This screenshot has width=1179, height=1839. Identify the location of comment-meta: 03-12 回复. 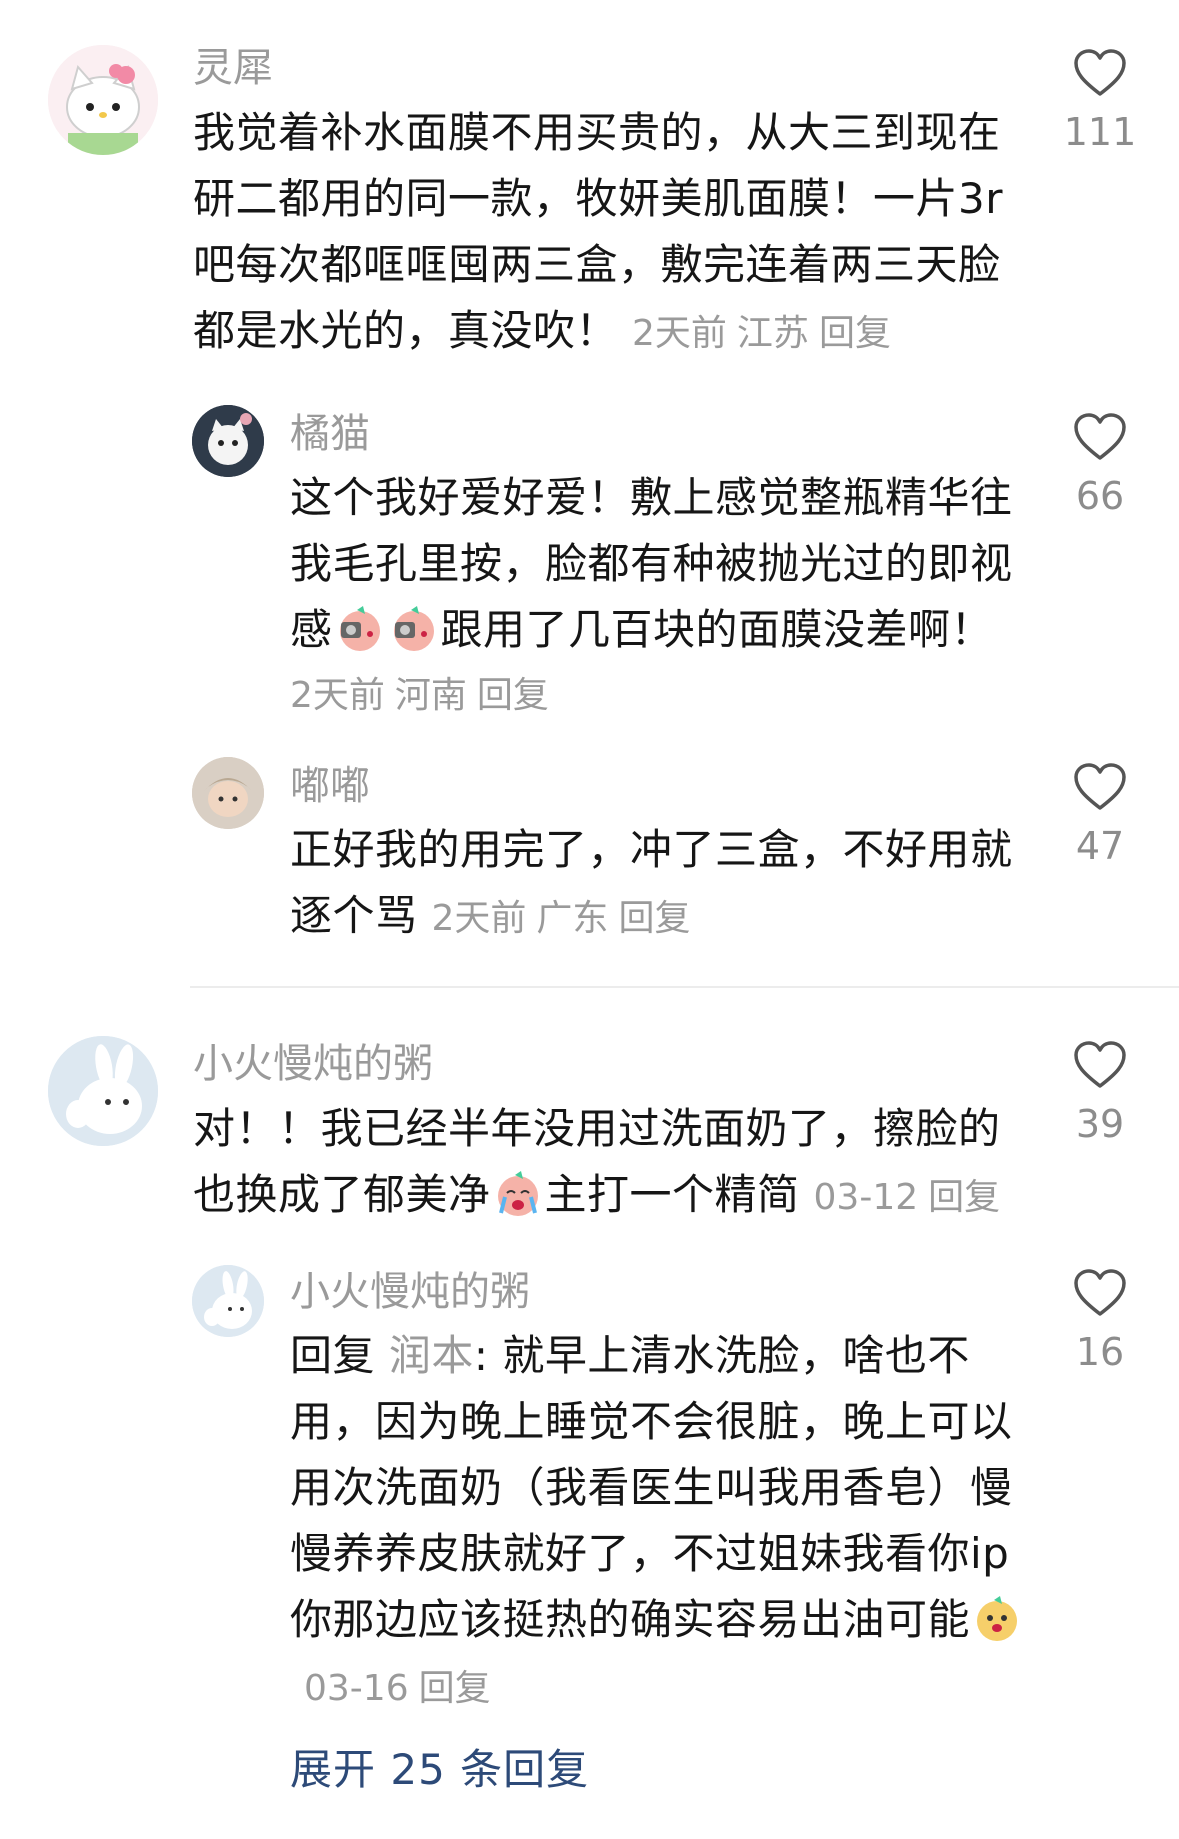
(900, 1197).